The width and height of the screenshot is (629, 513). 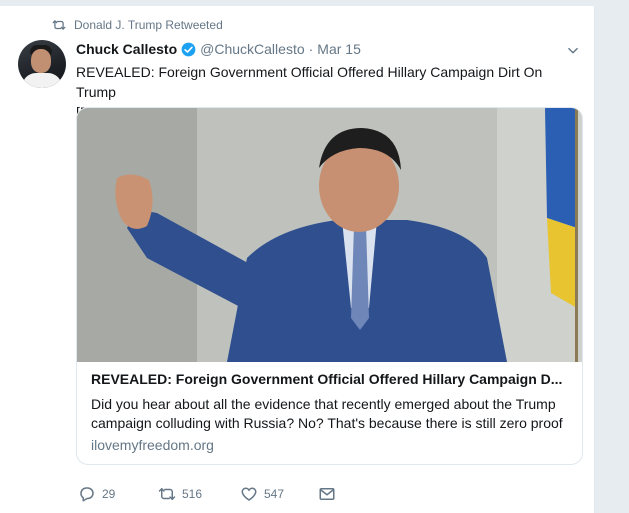 What do you see at coordinates (188, 49) in the screenshot?
I see `verified-badge-icon` at bounding box center [188, 49].